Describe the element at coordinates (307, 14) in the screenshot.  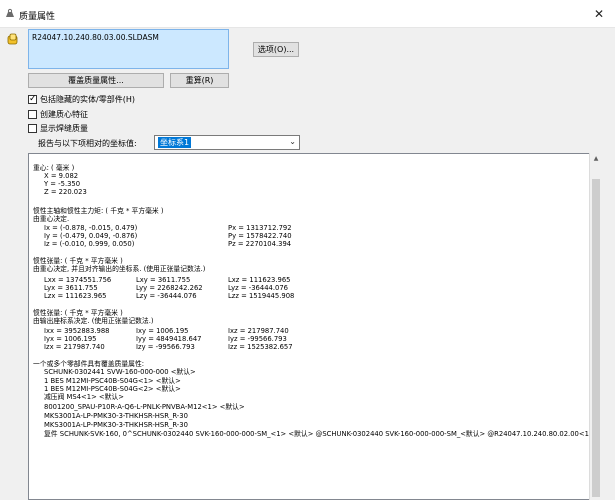
I see `title-bar: 质量属性 ✕` at that location.